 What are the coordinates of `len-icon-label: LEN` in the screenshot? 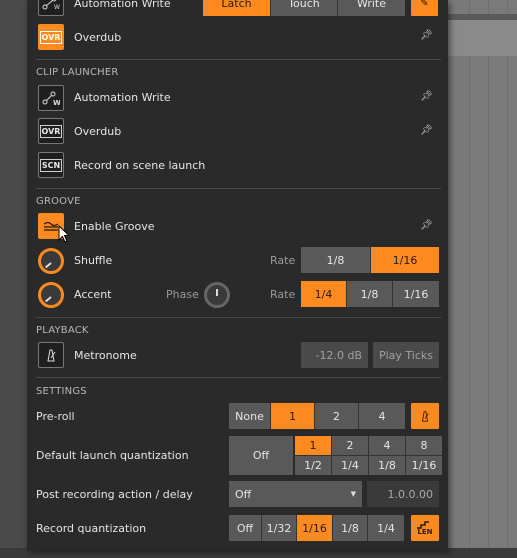 It's located at (425, 531).